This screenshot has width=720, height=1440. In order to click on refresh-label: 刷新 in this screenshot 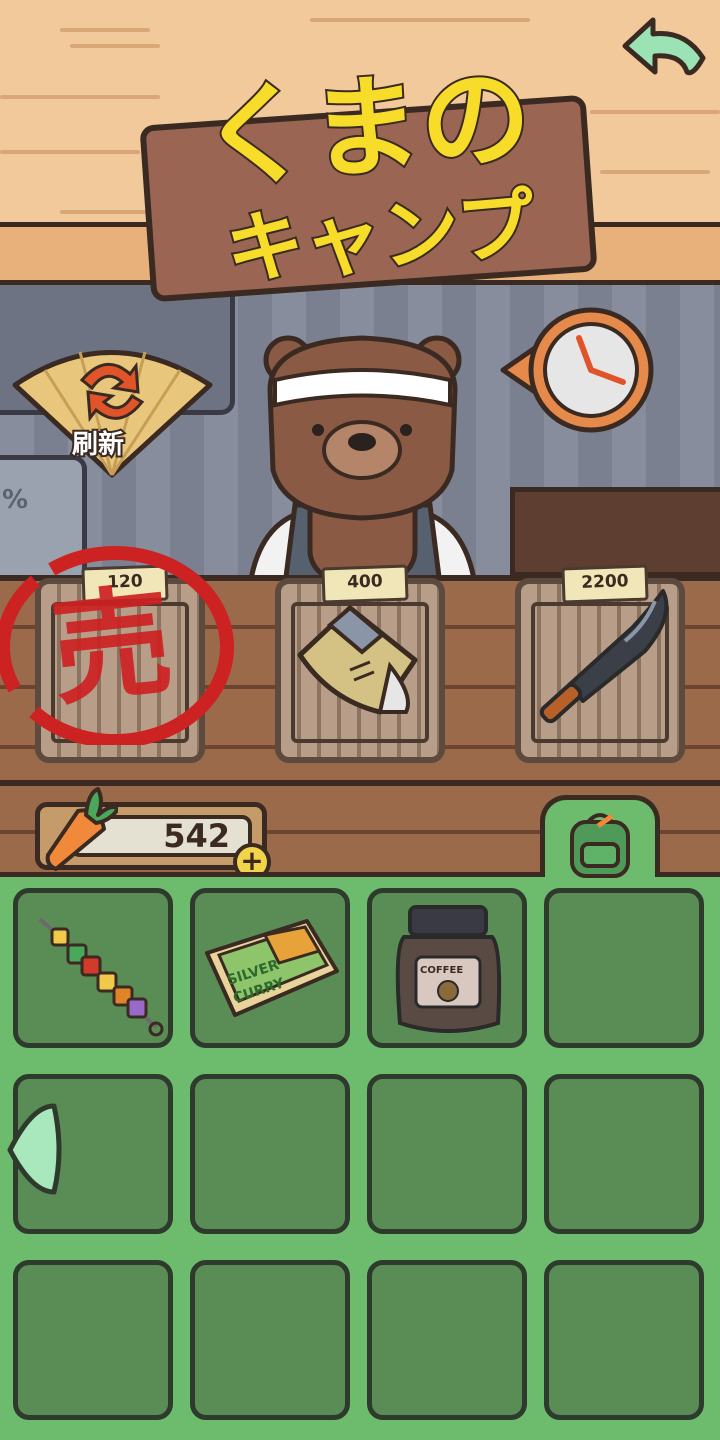, I will do `click(98, 445)`.